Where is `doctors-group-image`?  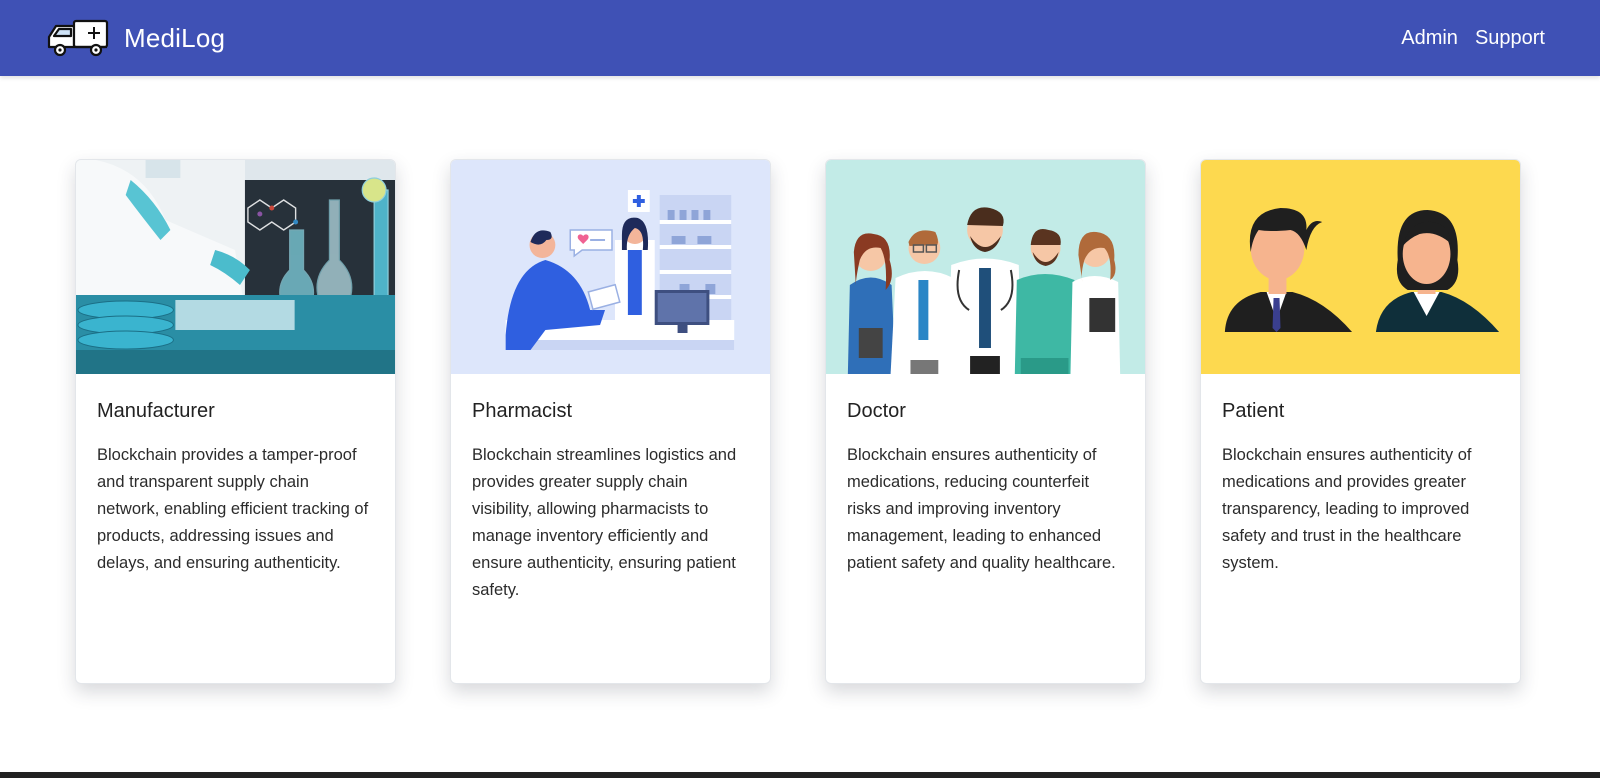 doctors-group-image is located at coordinates (985, 267).